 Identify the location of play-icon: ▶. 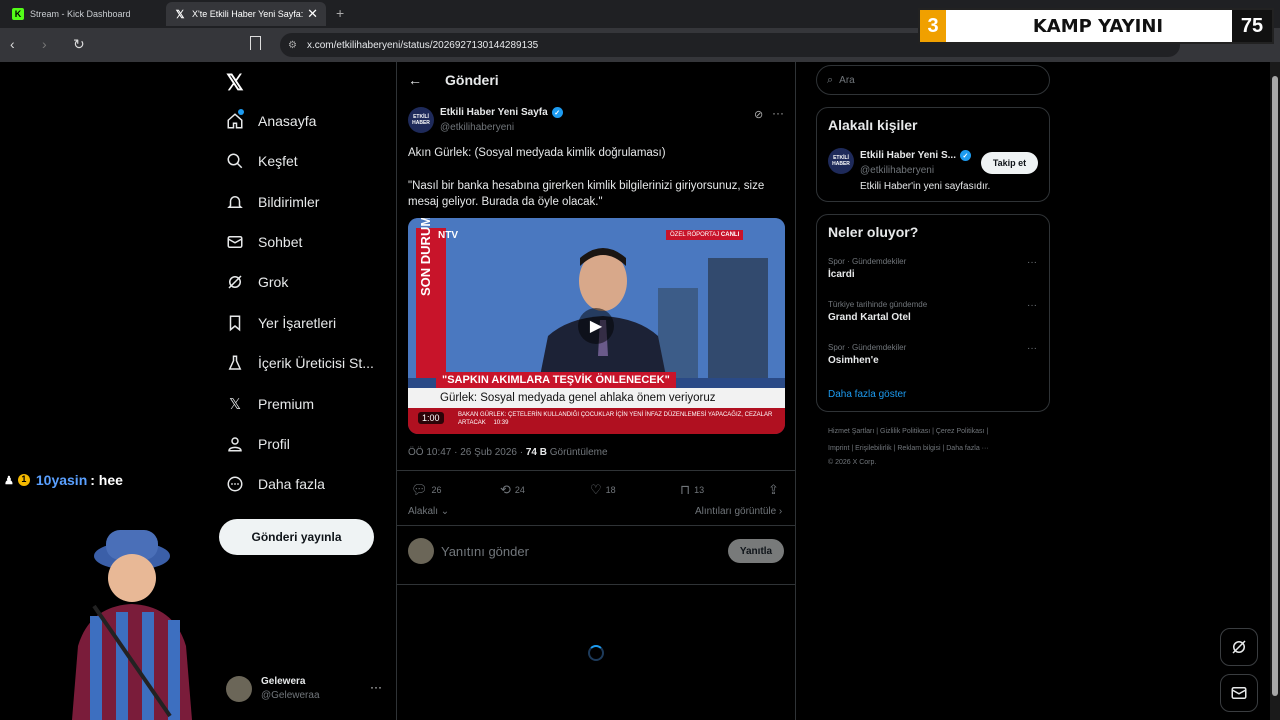
(596, 326).